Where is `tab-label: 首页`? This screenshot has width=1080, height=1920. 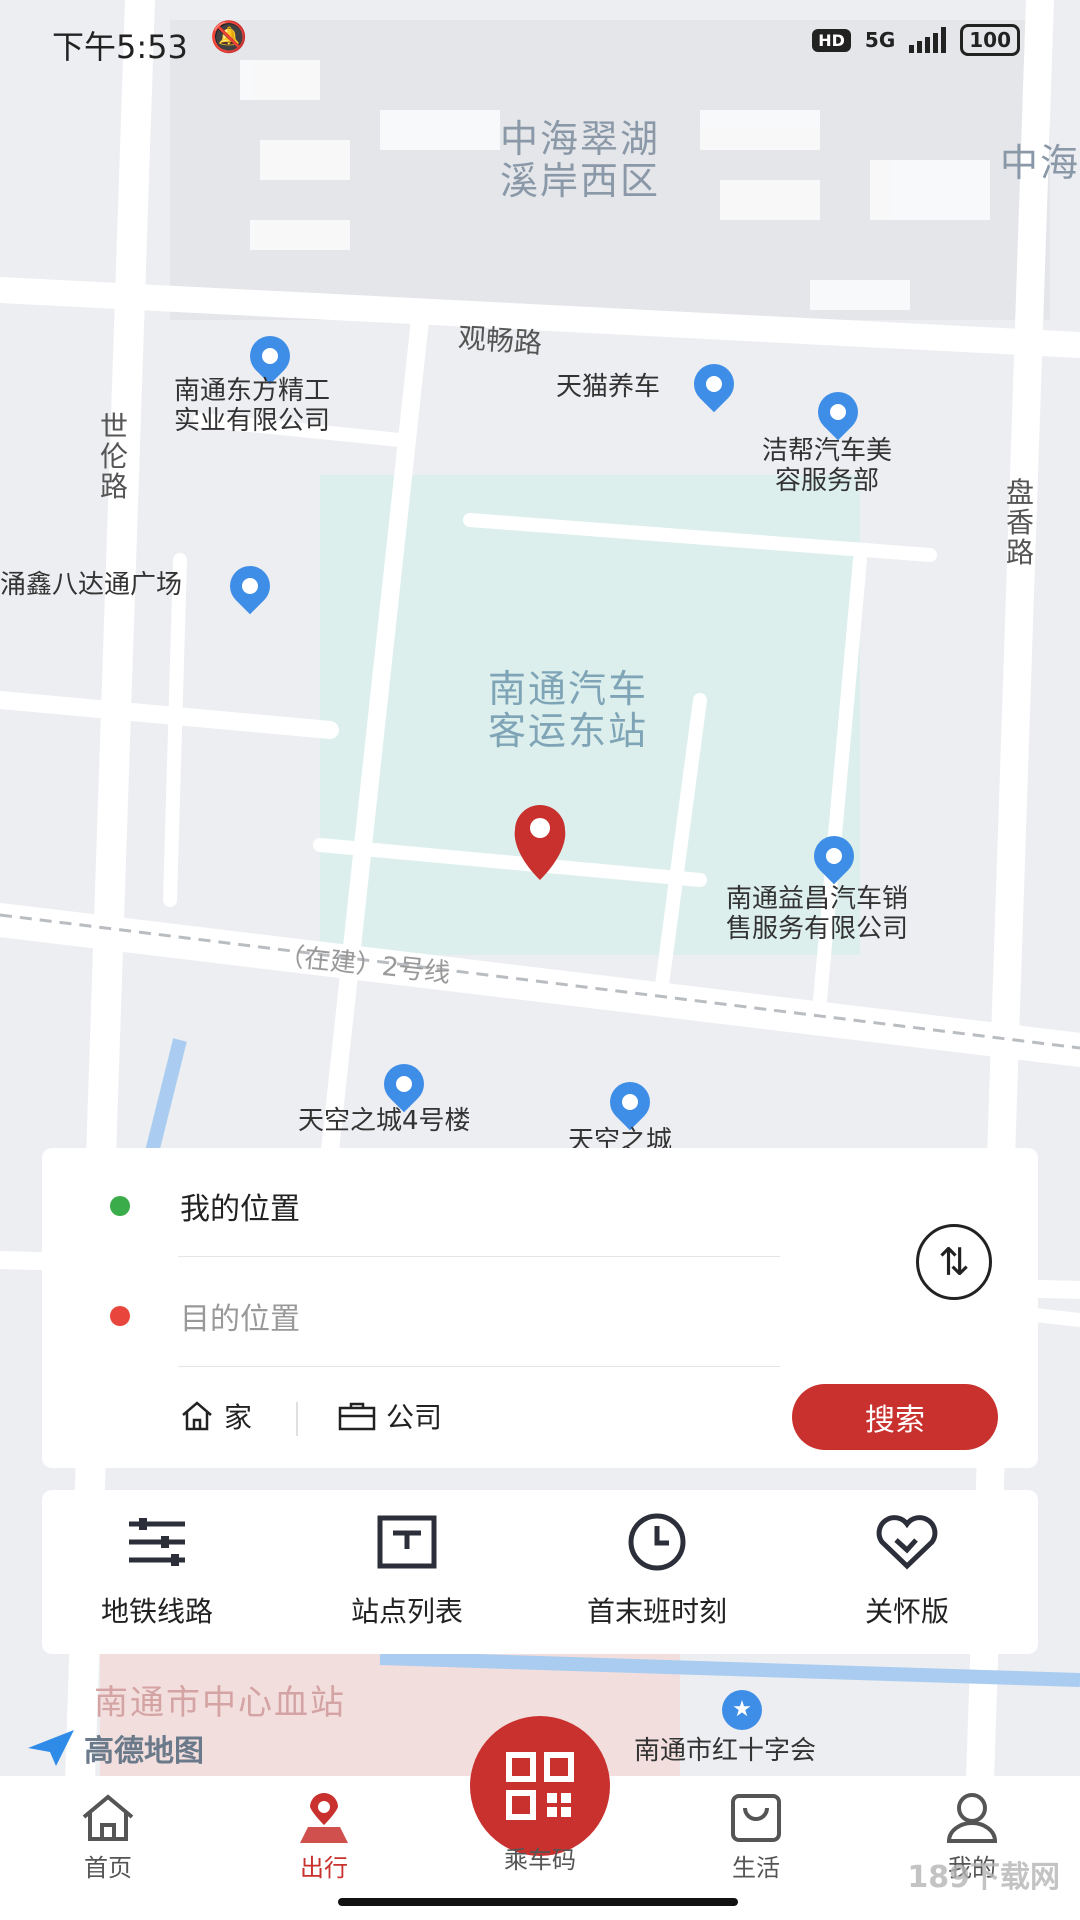 tab-label: 首页 is located at coordinates (108, 1868).